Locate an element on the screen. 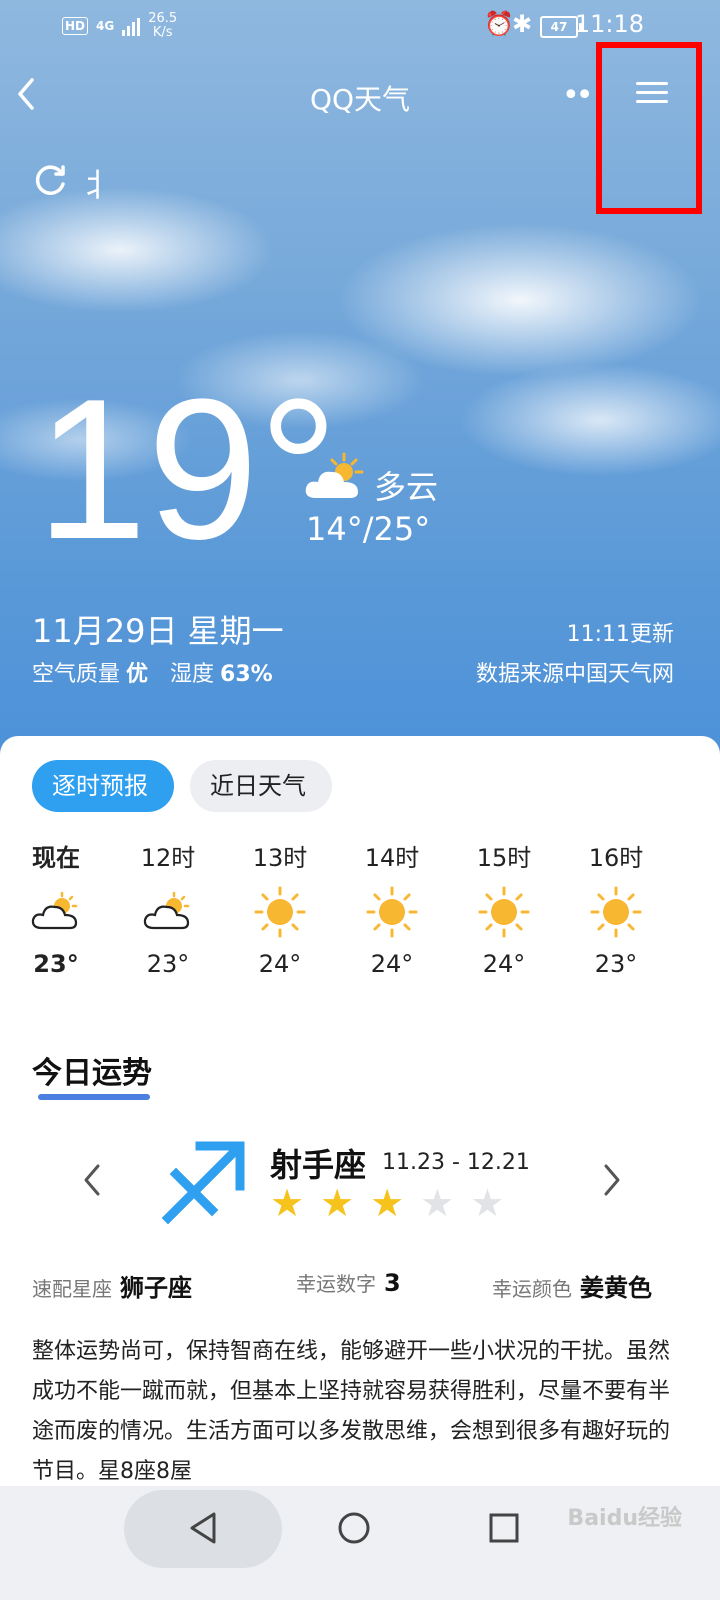 This screenshot has height=1600, width=720. next-sign-button is located at coordinates (612, 1182).